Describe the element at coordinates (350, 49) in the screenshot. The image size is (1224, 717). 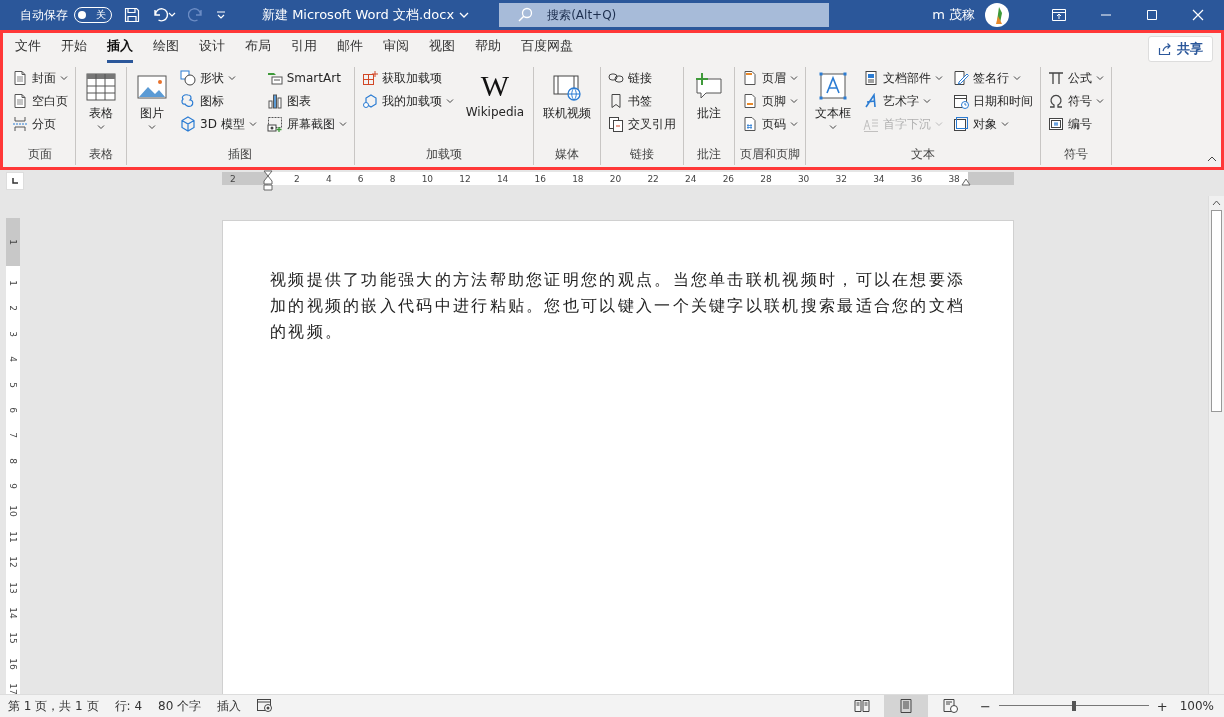
I see `ribbon-tab: 邮件` at that location.